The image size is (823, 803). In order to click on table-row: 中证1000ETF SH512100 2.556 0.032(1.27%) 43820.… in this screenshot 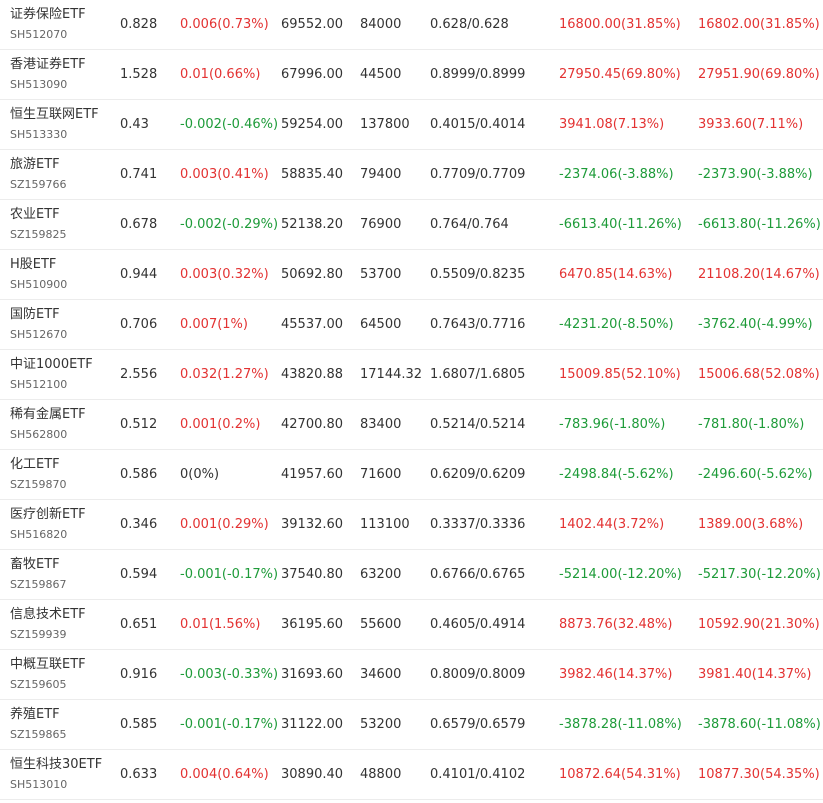, I will do `click(411, 375)`.